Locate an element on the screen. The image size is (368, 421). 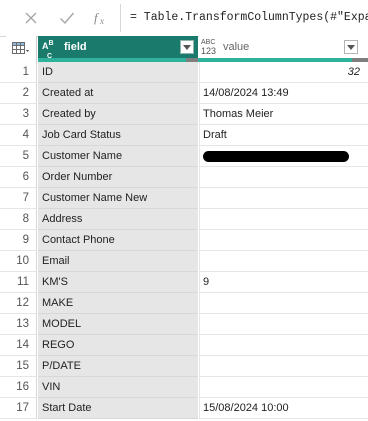
table-row: 7 Customer Name New is located at coordinates (184, 198).